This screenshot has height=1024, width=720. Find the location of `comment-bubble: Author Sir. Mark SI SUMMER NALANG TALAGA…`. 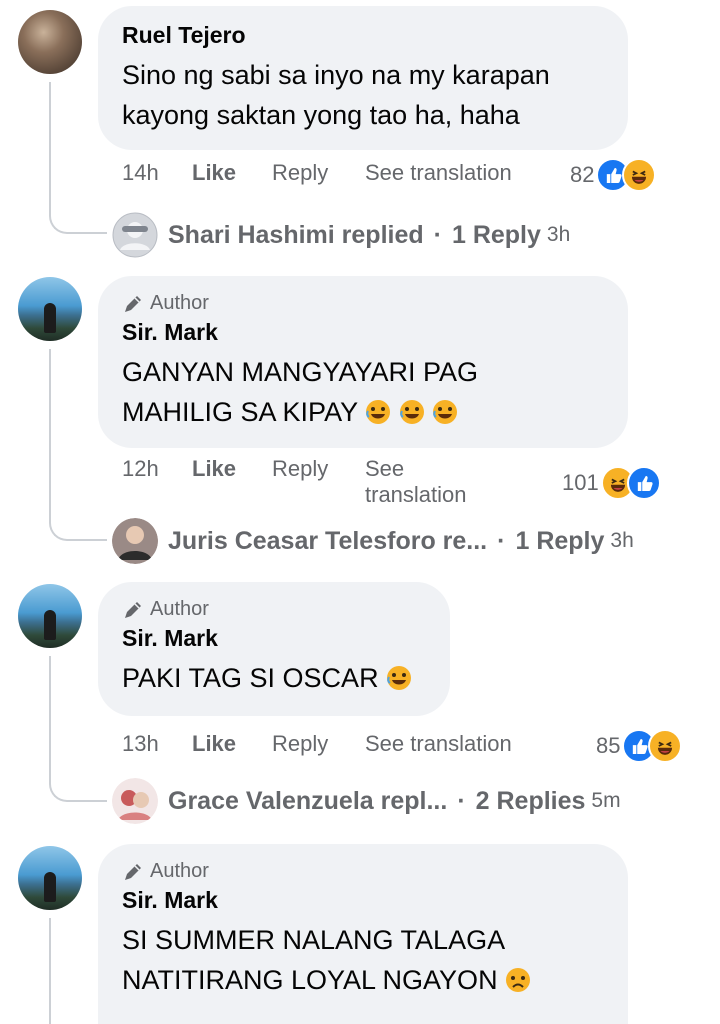

comment-bubble: Author Sir. Mark SI SUMMER NALANG TALAGA… is located at coordinates (363, 934).